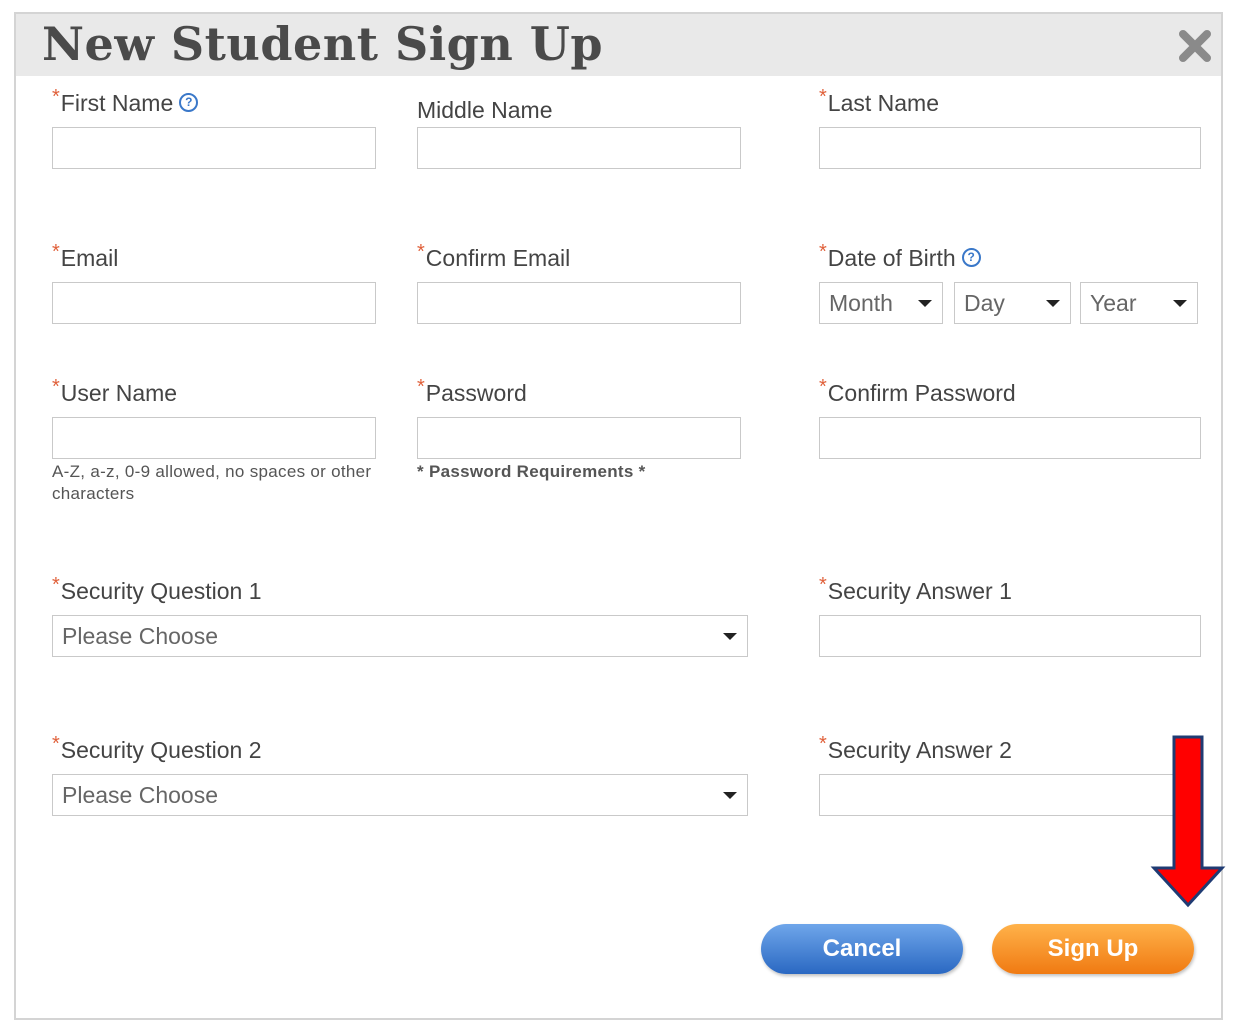 The image size is (1239, 1024). What do you see at coordinates (862, 949) in the screenshot?
I see `cancel-button: Cancel` at bounding box center [862, 949].